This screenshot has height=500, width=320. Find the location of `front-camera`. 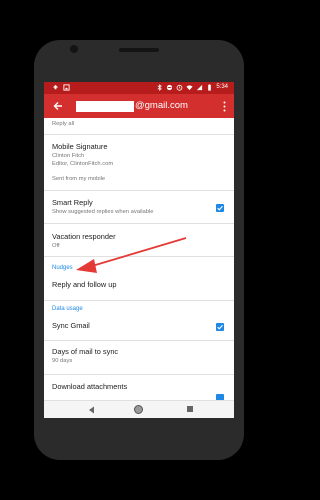

front-camera is located at coordinates (74, 49).